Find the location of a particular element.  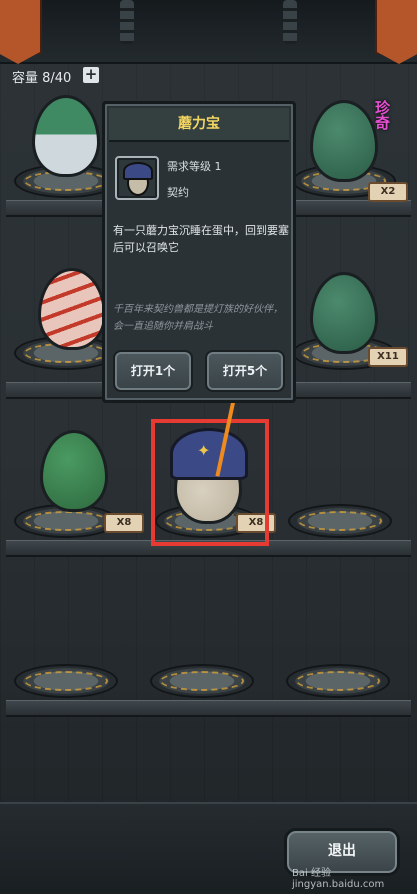

egg-thumbnail is located at coordinates (137, 178).